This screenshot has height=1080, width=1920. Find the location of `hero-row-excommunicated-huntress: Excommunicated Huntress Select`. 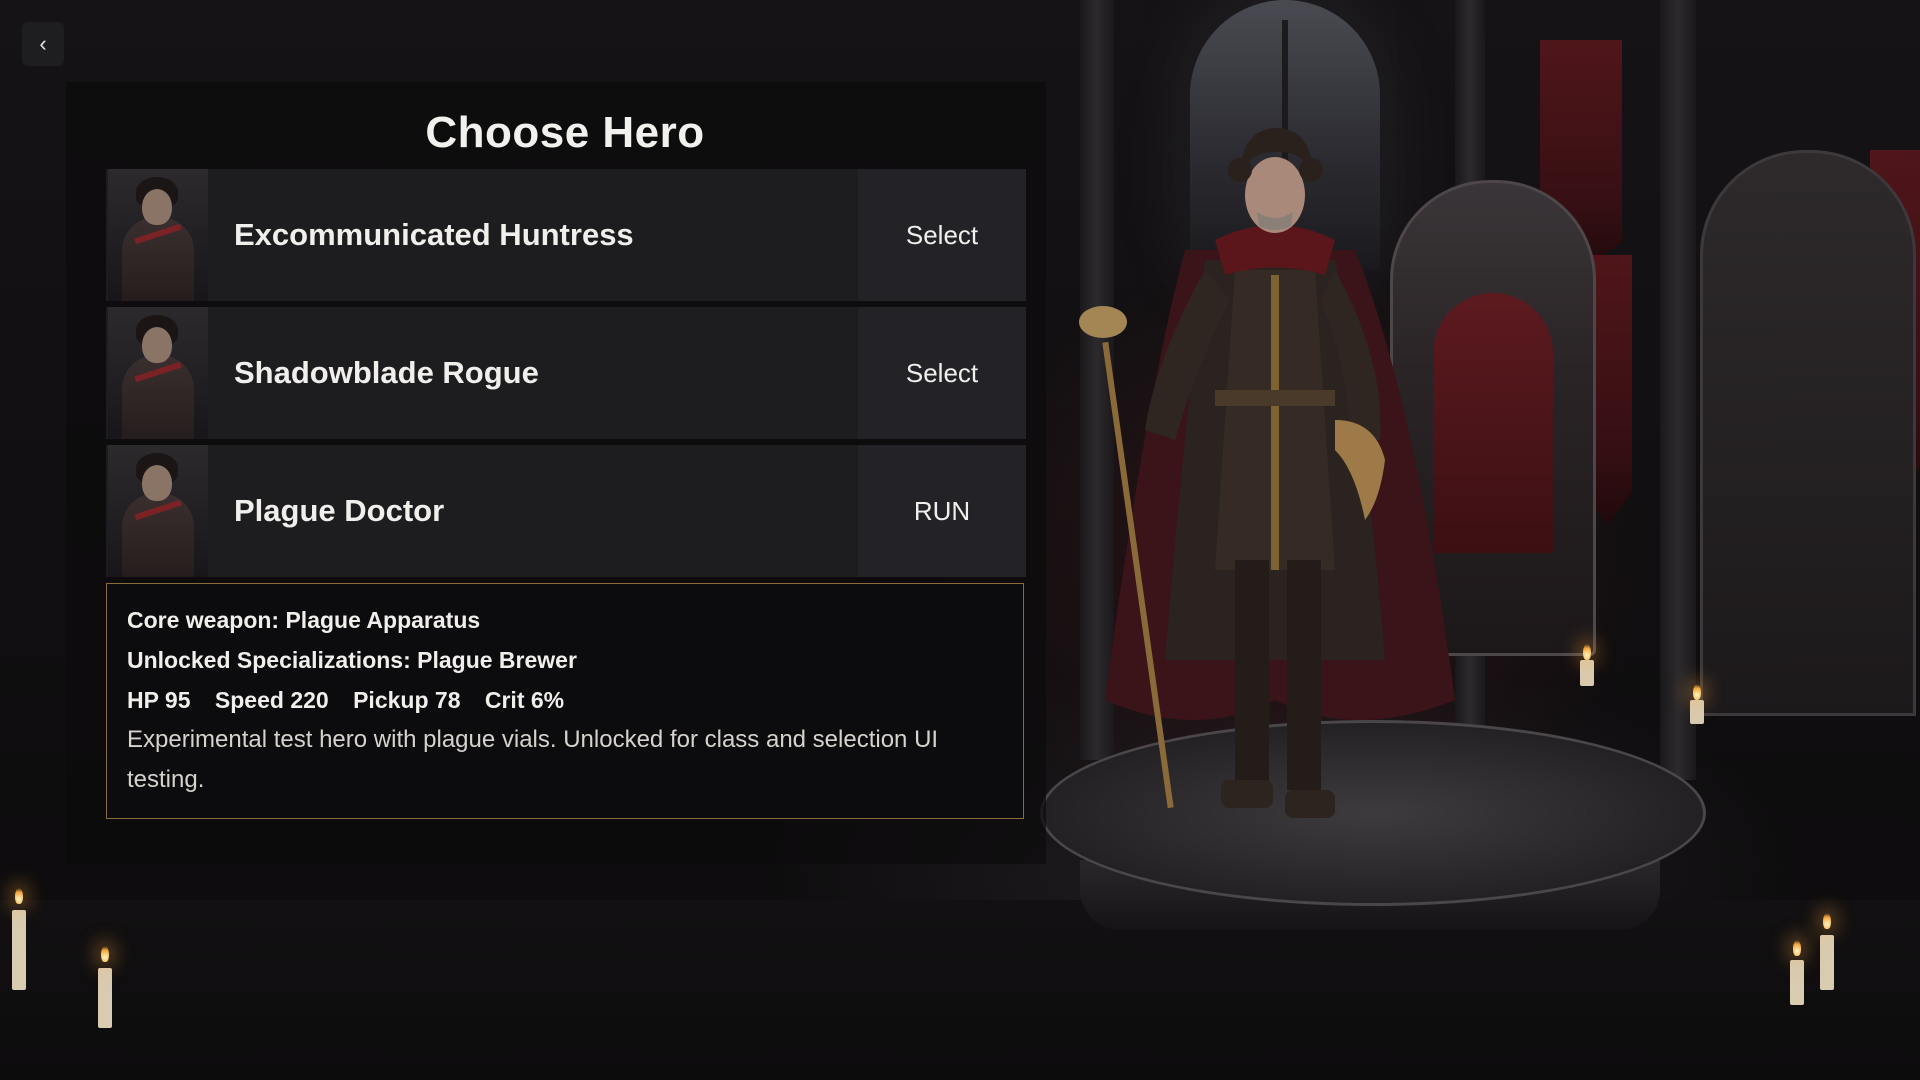

hero-row-excommunicated-huntress: Excommunicated Huntress Select is located at coordinates (566, 235).